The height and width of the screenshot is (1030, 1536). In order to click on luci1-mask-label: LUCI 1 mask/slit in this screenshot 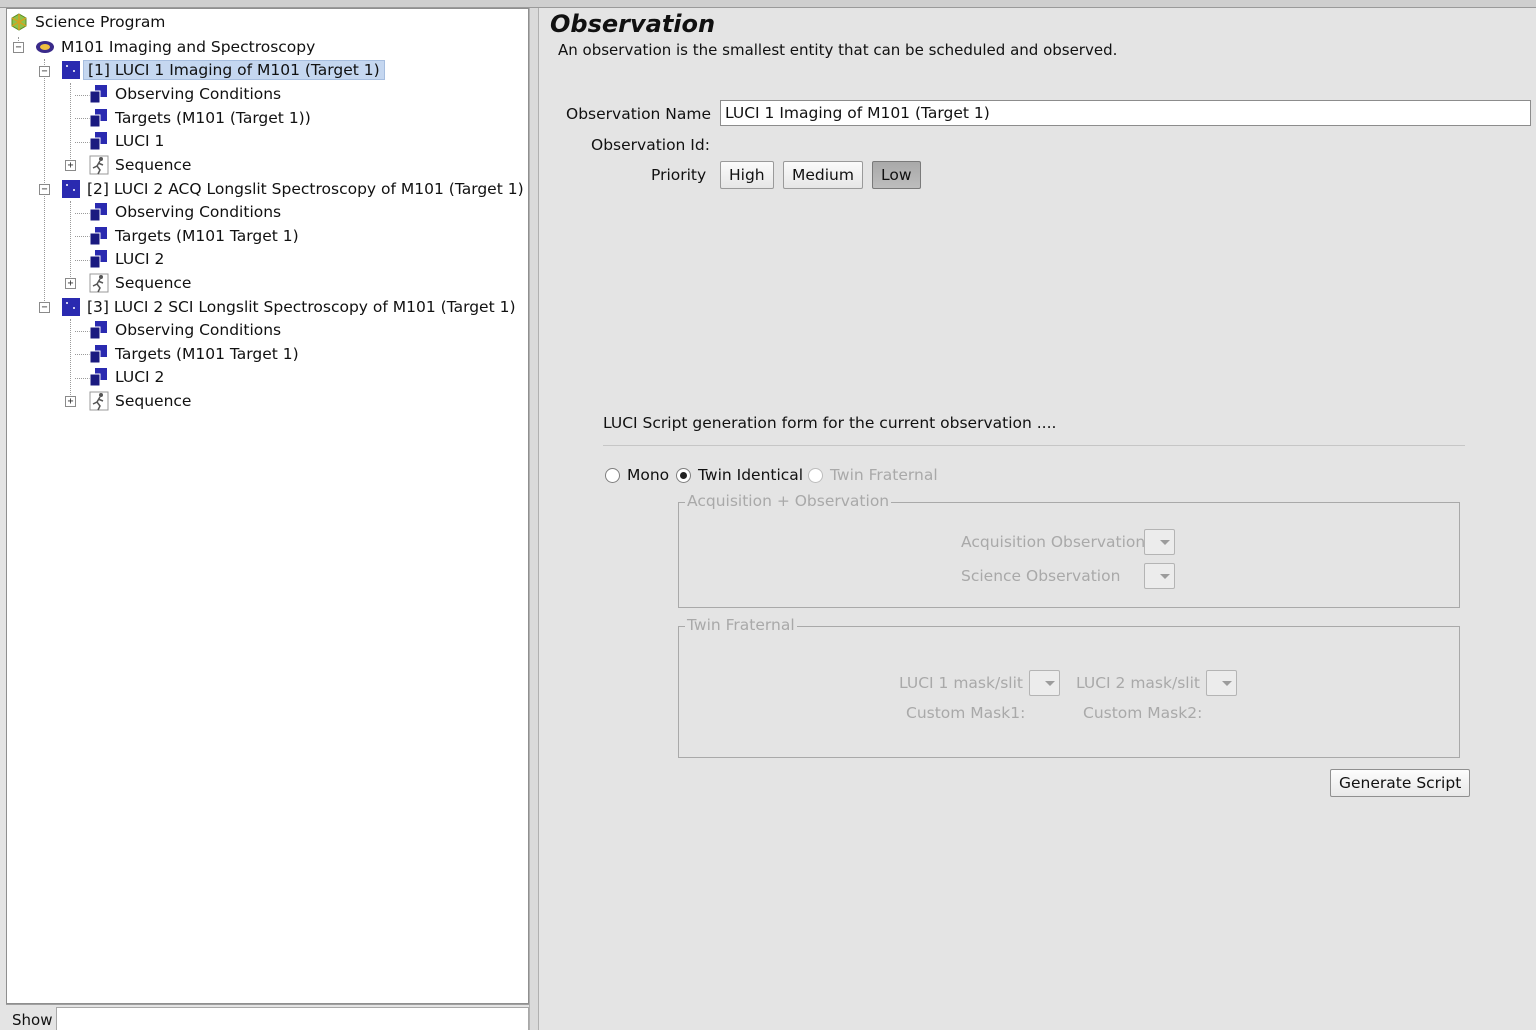, I will do `click(961, 683)`.